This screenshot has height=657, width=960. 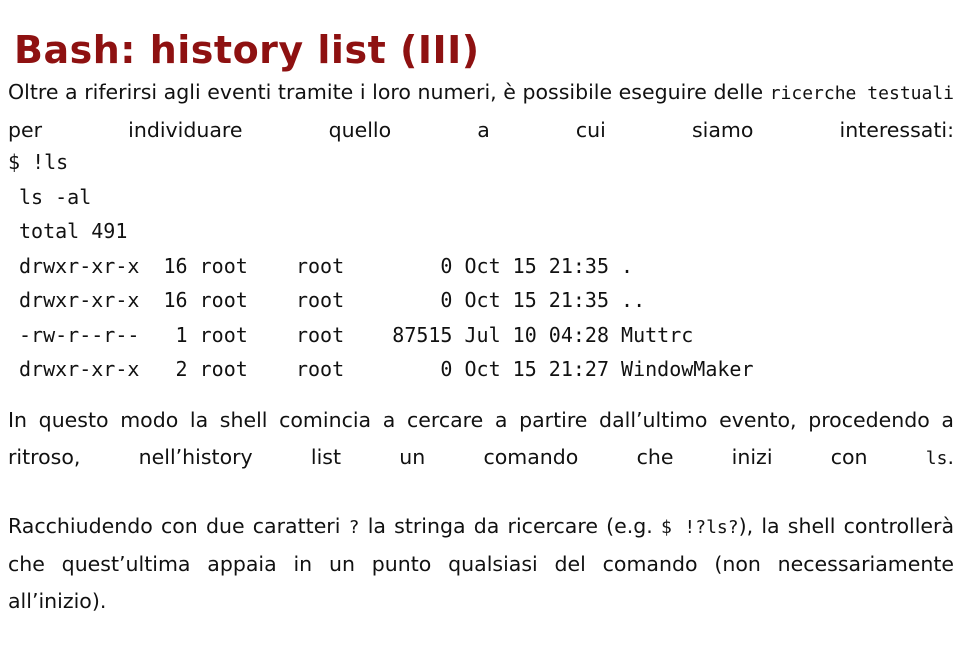 I want to click on middle-inline-code-ls: ls, so click(x=936, y=458).